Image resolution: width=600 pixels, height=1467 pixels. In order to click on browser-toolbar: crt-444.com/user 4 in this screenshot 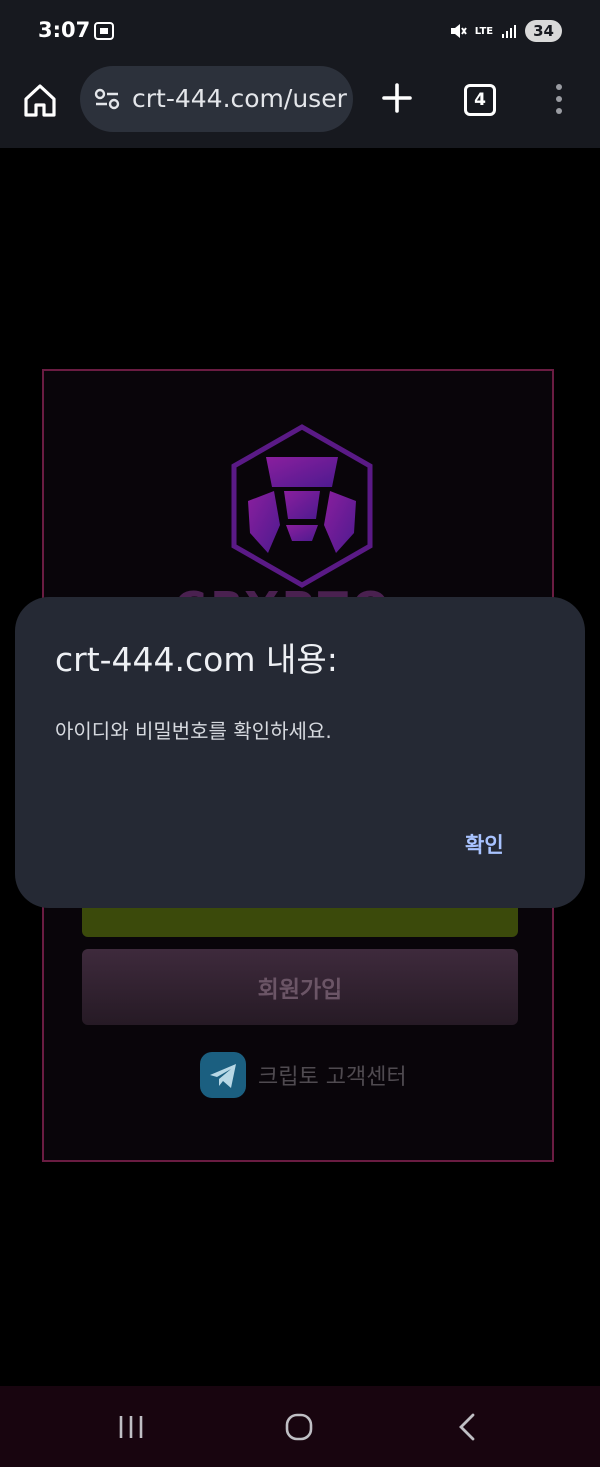, I will do `click(300, 106)`.